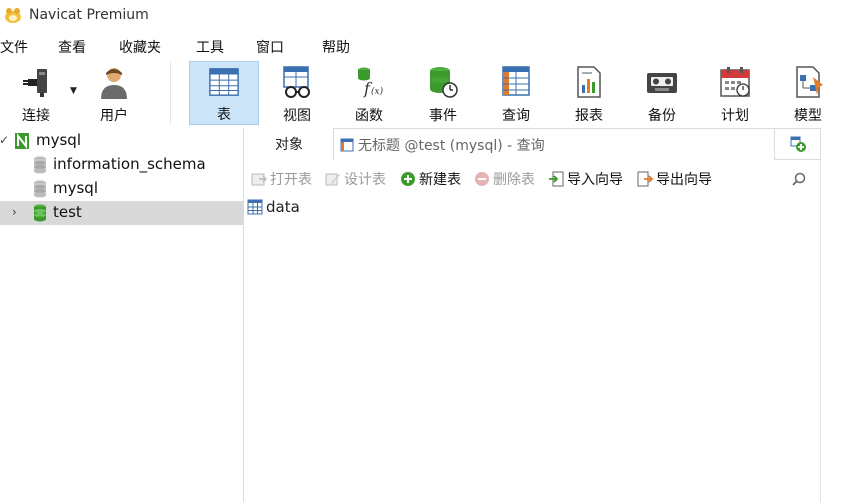  Describe the element at coordinates (377, 91) in the screenshot. I see `svg-text: (x)` at that location.